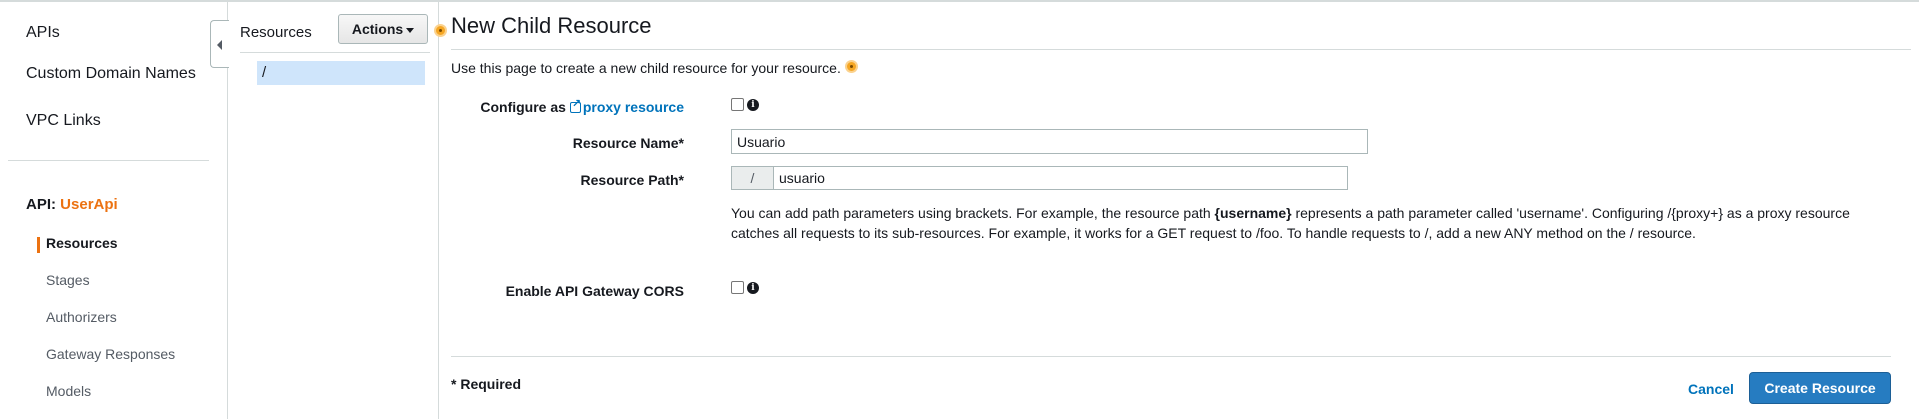  Describe the element at coordinates (410, 30) in the screenshot. I see `chevron-down-icon` at that location.